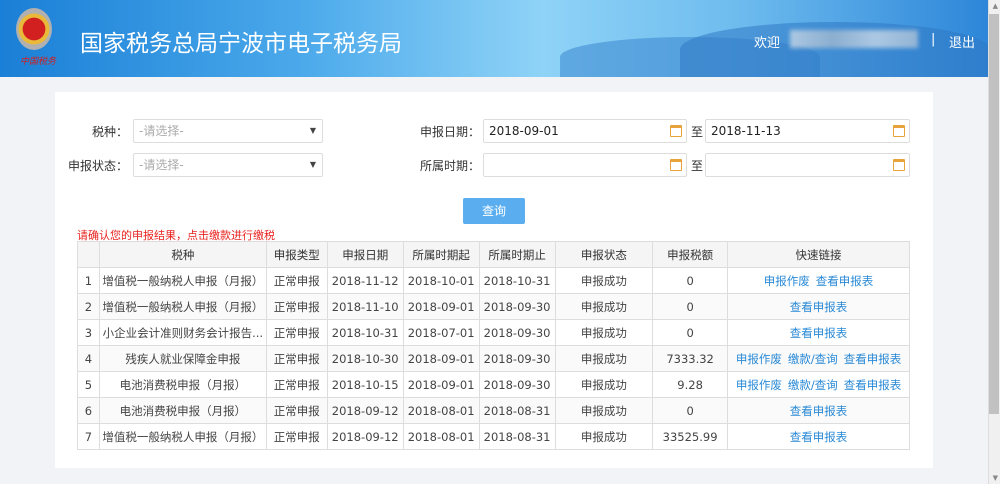 Image resolution: width=1000 pixels, height=484 pixels. What do you see at coordinates (585, 165) in the screenshot?
I see `period-from-input` at bounding box center [585, 165].